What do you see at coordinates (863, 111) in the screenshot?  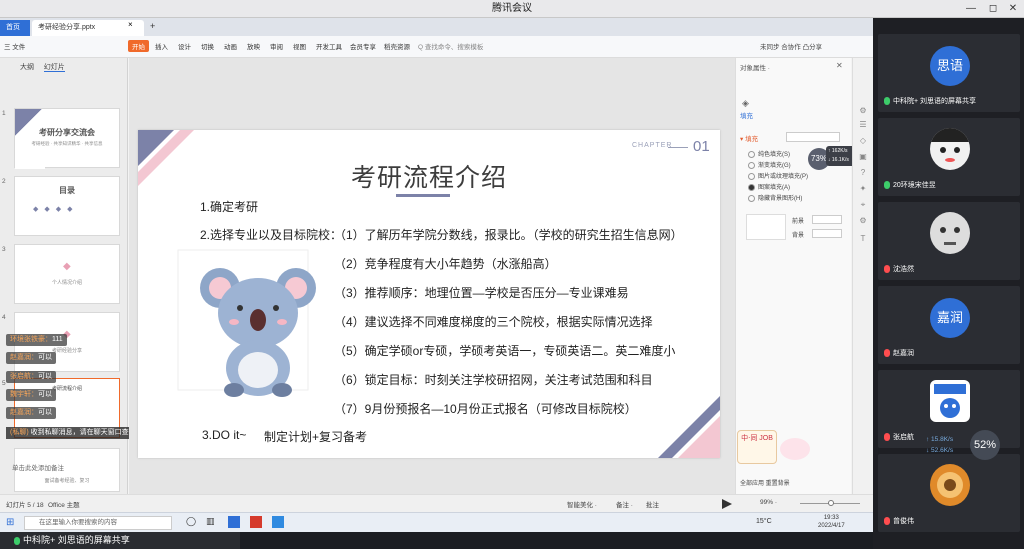 I see `properties-icon: ⚙` at bounding box center [863, 111].